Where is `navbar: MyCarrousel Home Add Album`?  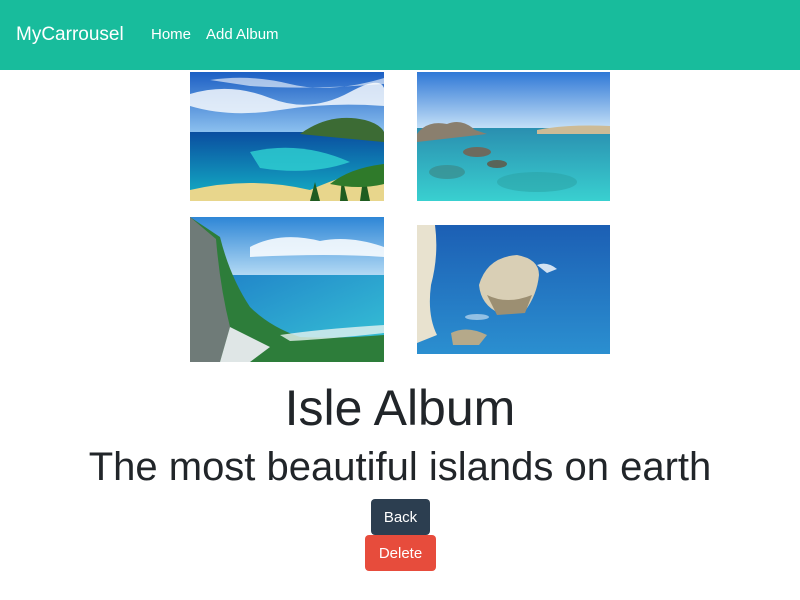
navbar: MyCarrousel Home Add Album is located at coordinates (400, 35).